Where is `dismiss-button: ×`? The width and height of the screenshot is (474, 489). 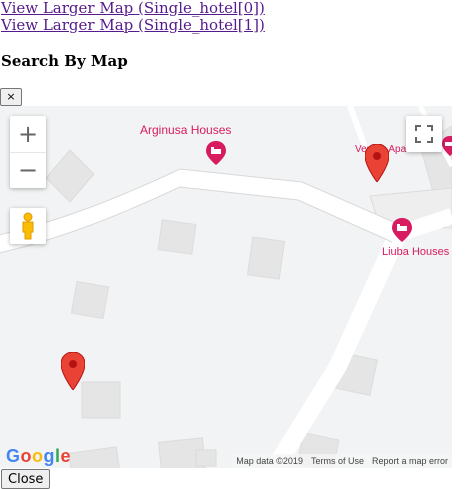 dismiss-button: × is located at coordinates (11, 97).